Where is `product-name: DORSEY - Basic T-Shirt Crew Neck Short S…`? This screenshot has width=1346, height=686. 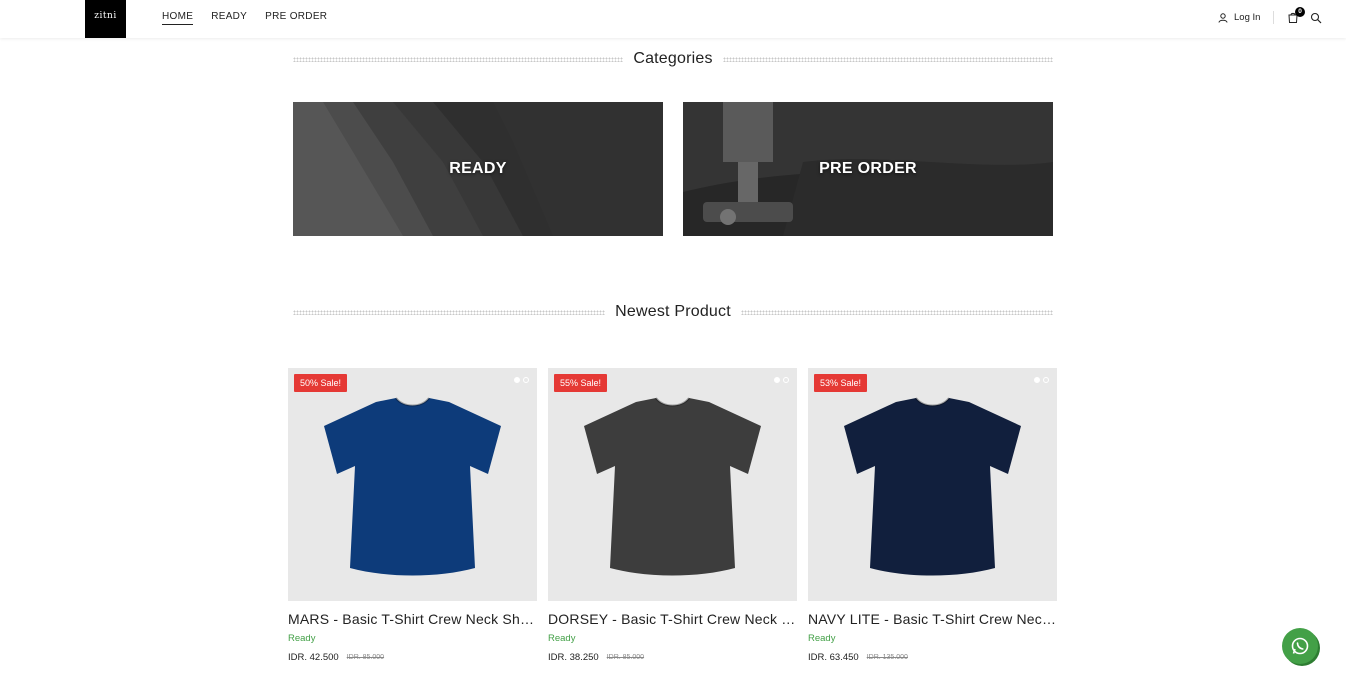
product-name: DORSEY - Basic T-Shirt Crew Neck Short S… is located at coordinates (672, 619).